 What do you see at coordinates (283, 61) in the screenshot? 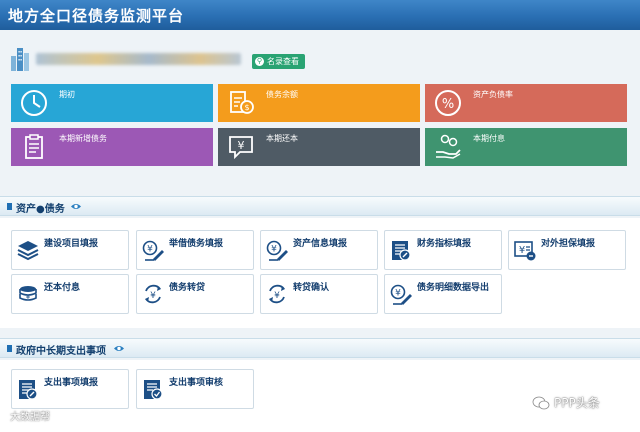
I see `list-view-label: 名录查看` at bounding box center [283, 61].